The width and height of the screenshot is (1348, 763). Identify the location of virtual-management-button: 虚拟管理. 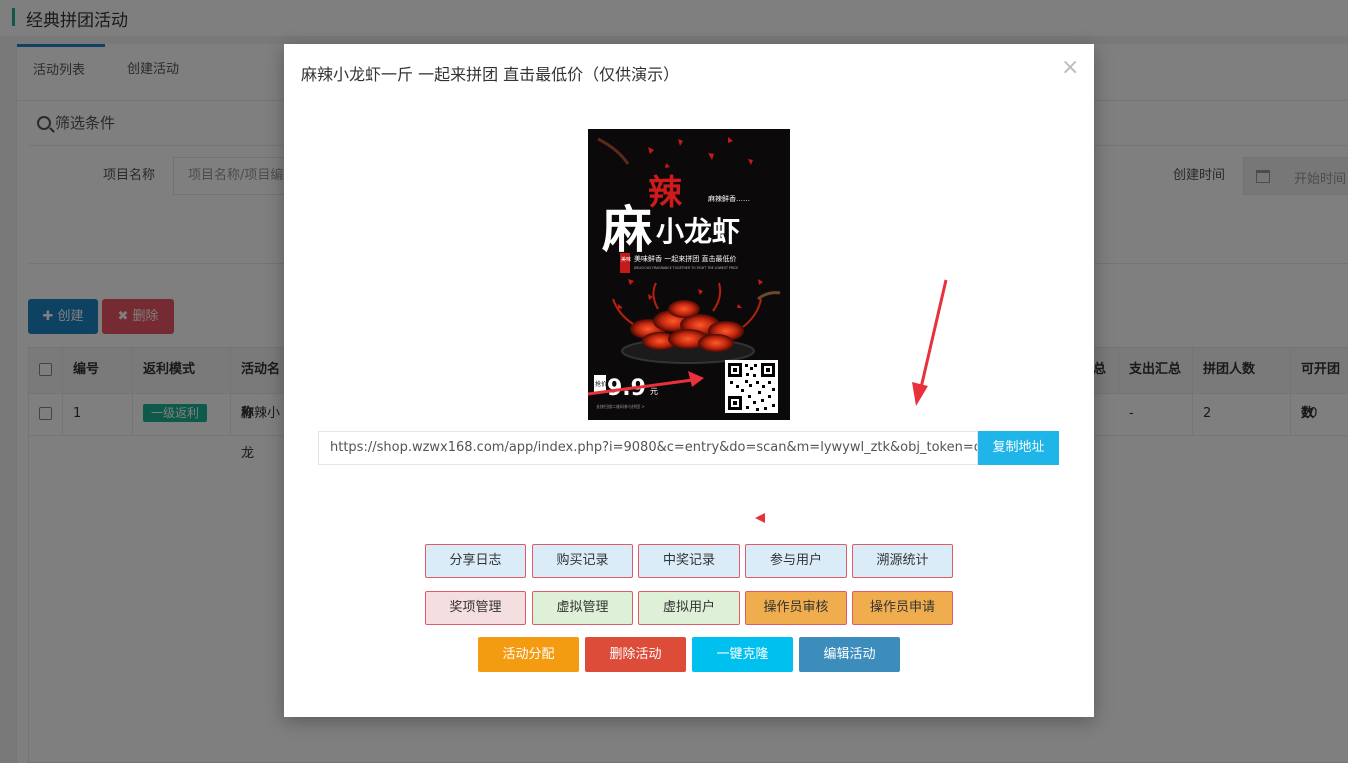
(582, 608).